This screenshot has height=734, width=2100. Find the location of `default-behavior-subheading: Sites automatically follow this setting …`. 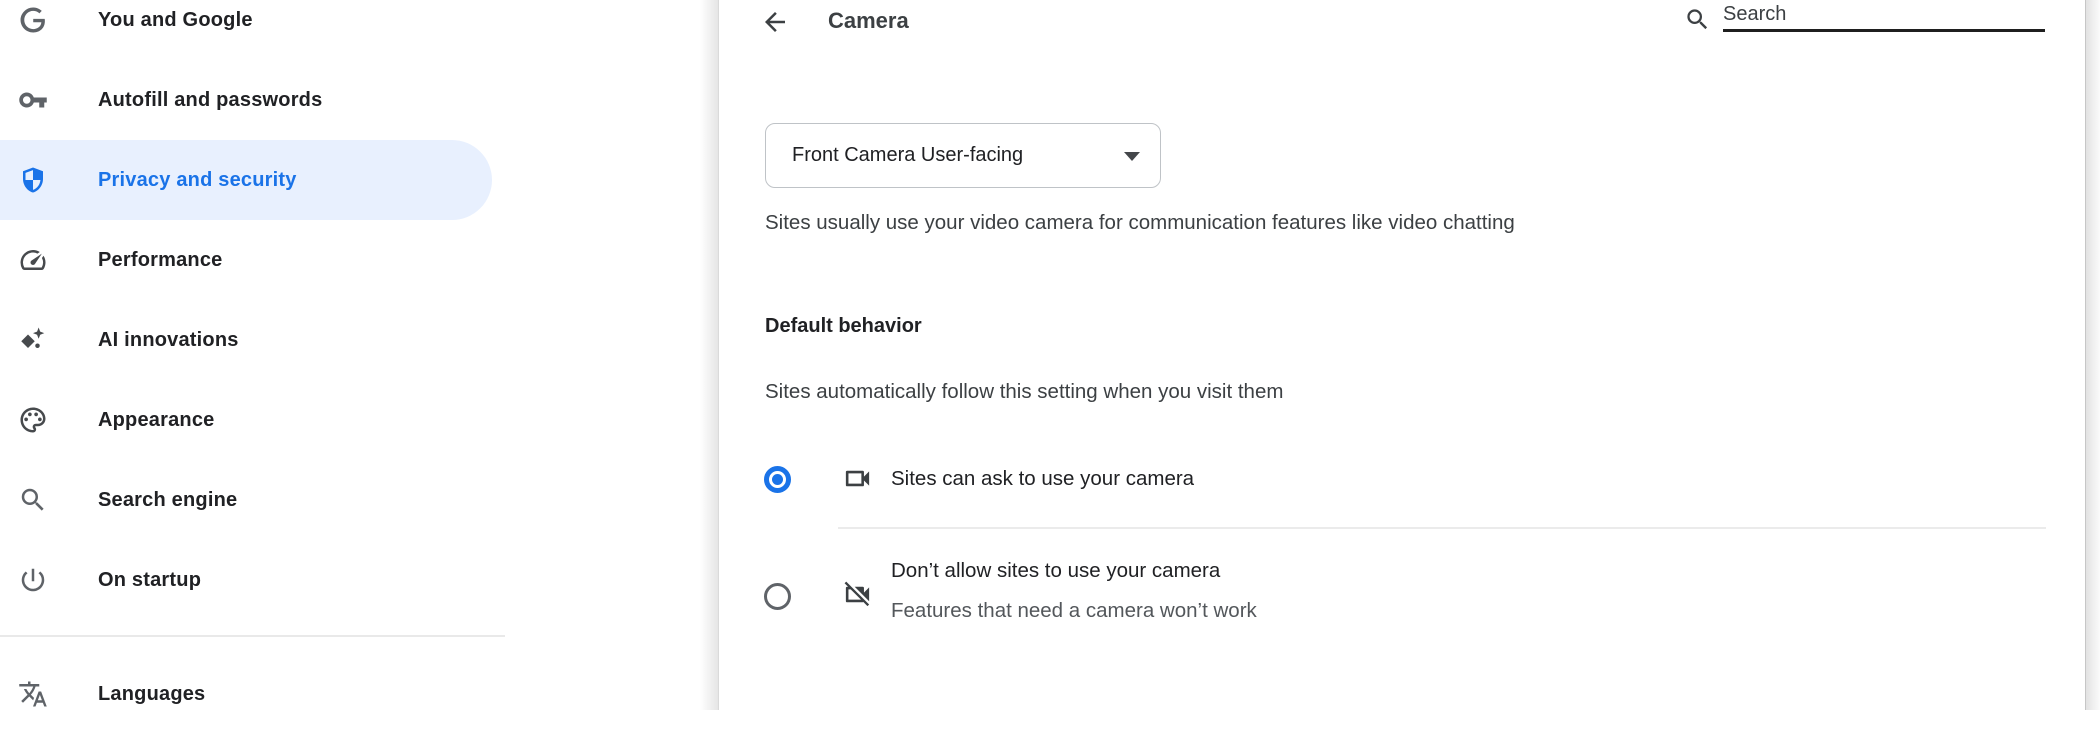

default-behavior-subheading: Sites automatically follow this setting … is located at coordinates (1024, 391).